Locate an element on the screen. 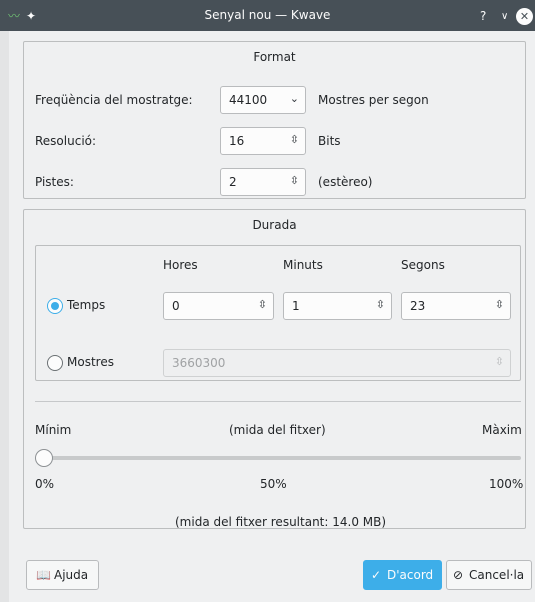 Image resolution: width=535 pixels, height=602 pixels. minutes-header: Minuts is located at coordinates (303, 265).